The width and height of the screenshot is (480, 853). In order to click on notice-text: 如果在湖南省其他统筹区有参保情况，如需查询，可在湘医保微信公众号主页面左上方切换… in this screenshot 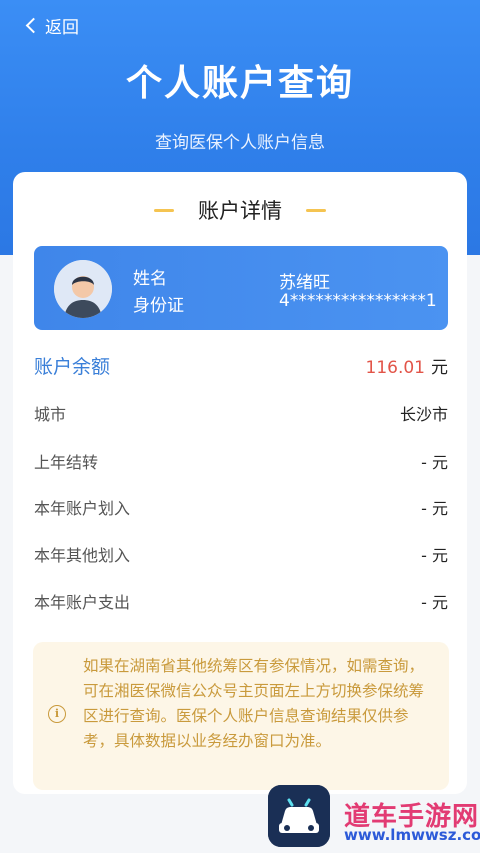, I will do `click(254, 703)`.